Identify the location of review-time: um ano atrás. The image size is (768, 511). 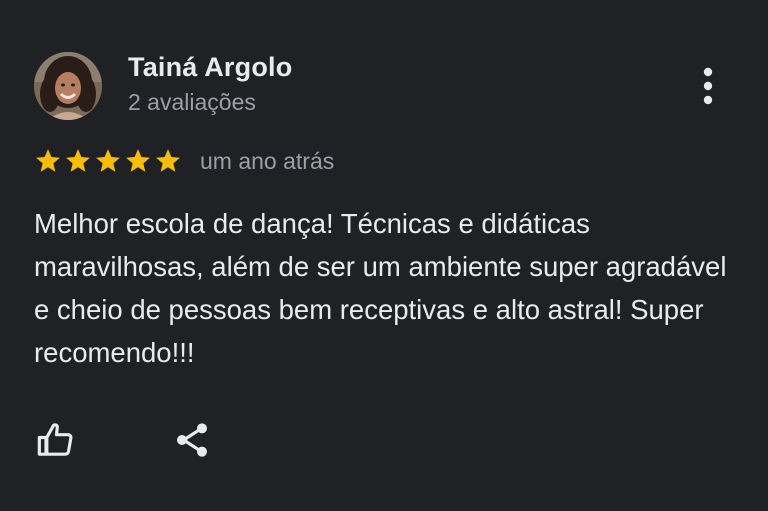
(267, 160).